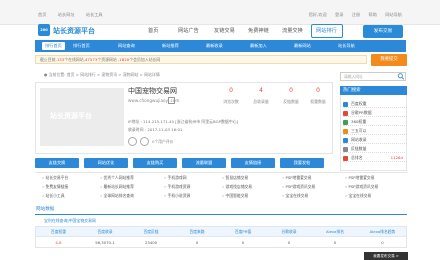  Describe the element at coordinates (94, 14) in the screenshot. I see `top-link: 站长工具` at that location.